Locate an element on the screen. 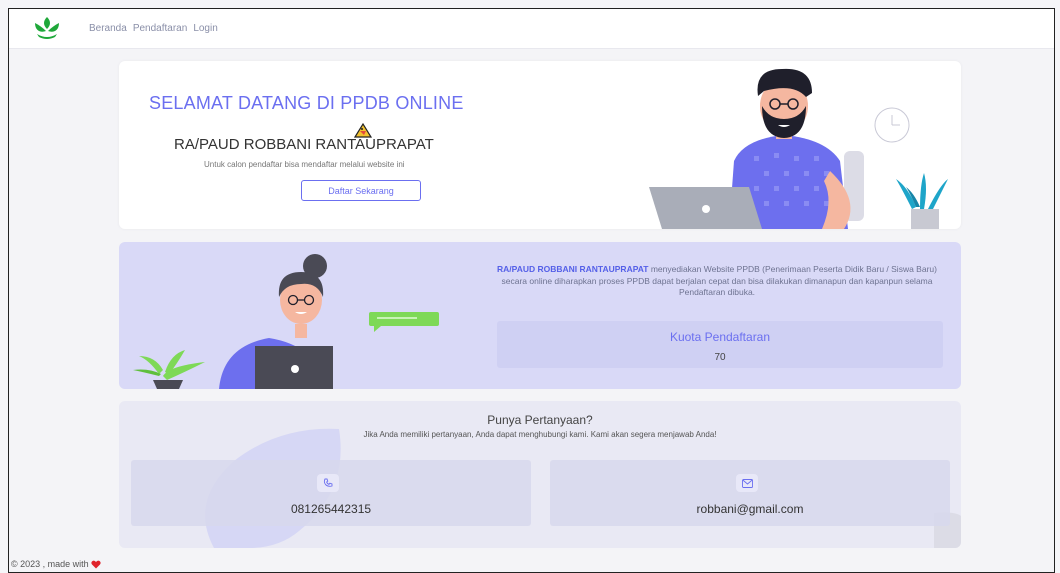  logo-icon is located at coordinates (47, 28).